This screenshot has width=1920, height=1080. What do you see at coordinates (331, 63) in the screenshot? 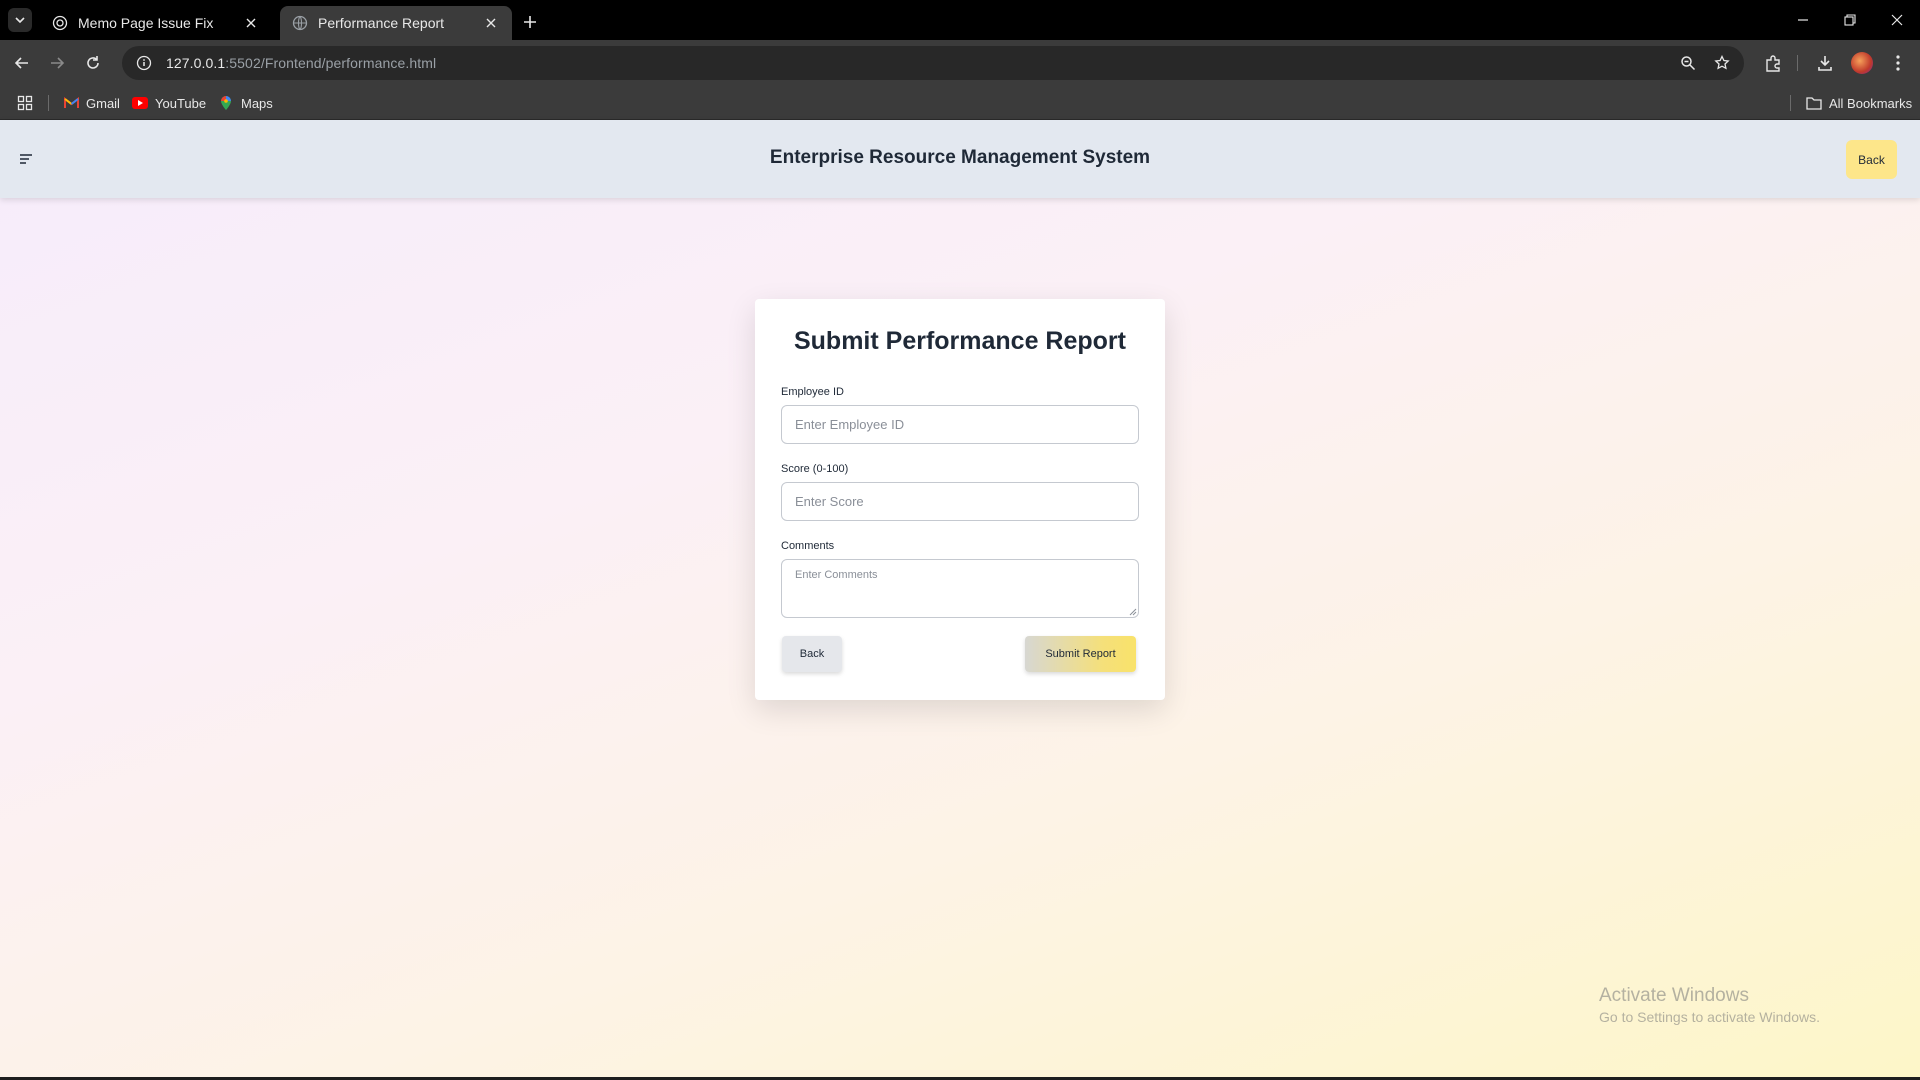
I see `url-path: :5502/Frontend/performance.html` at bounding box center [331, 63].